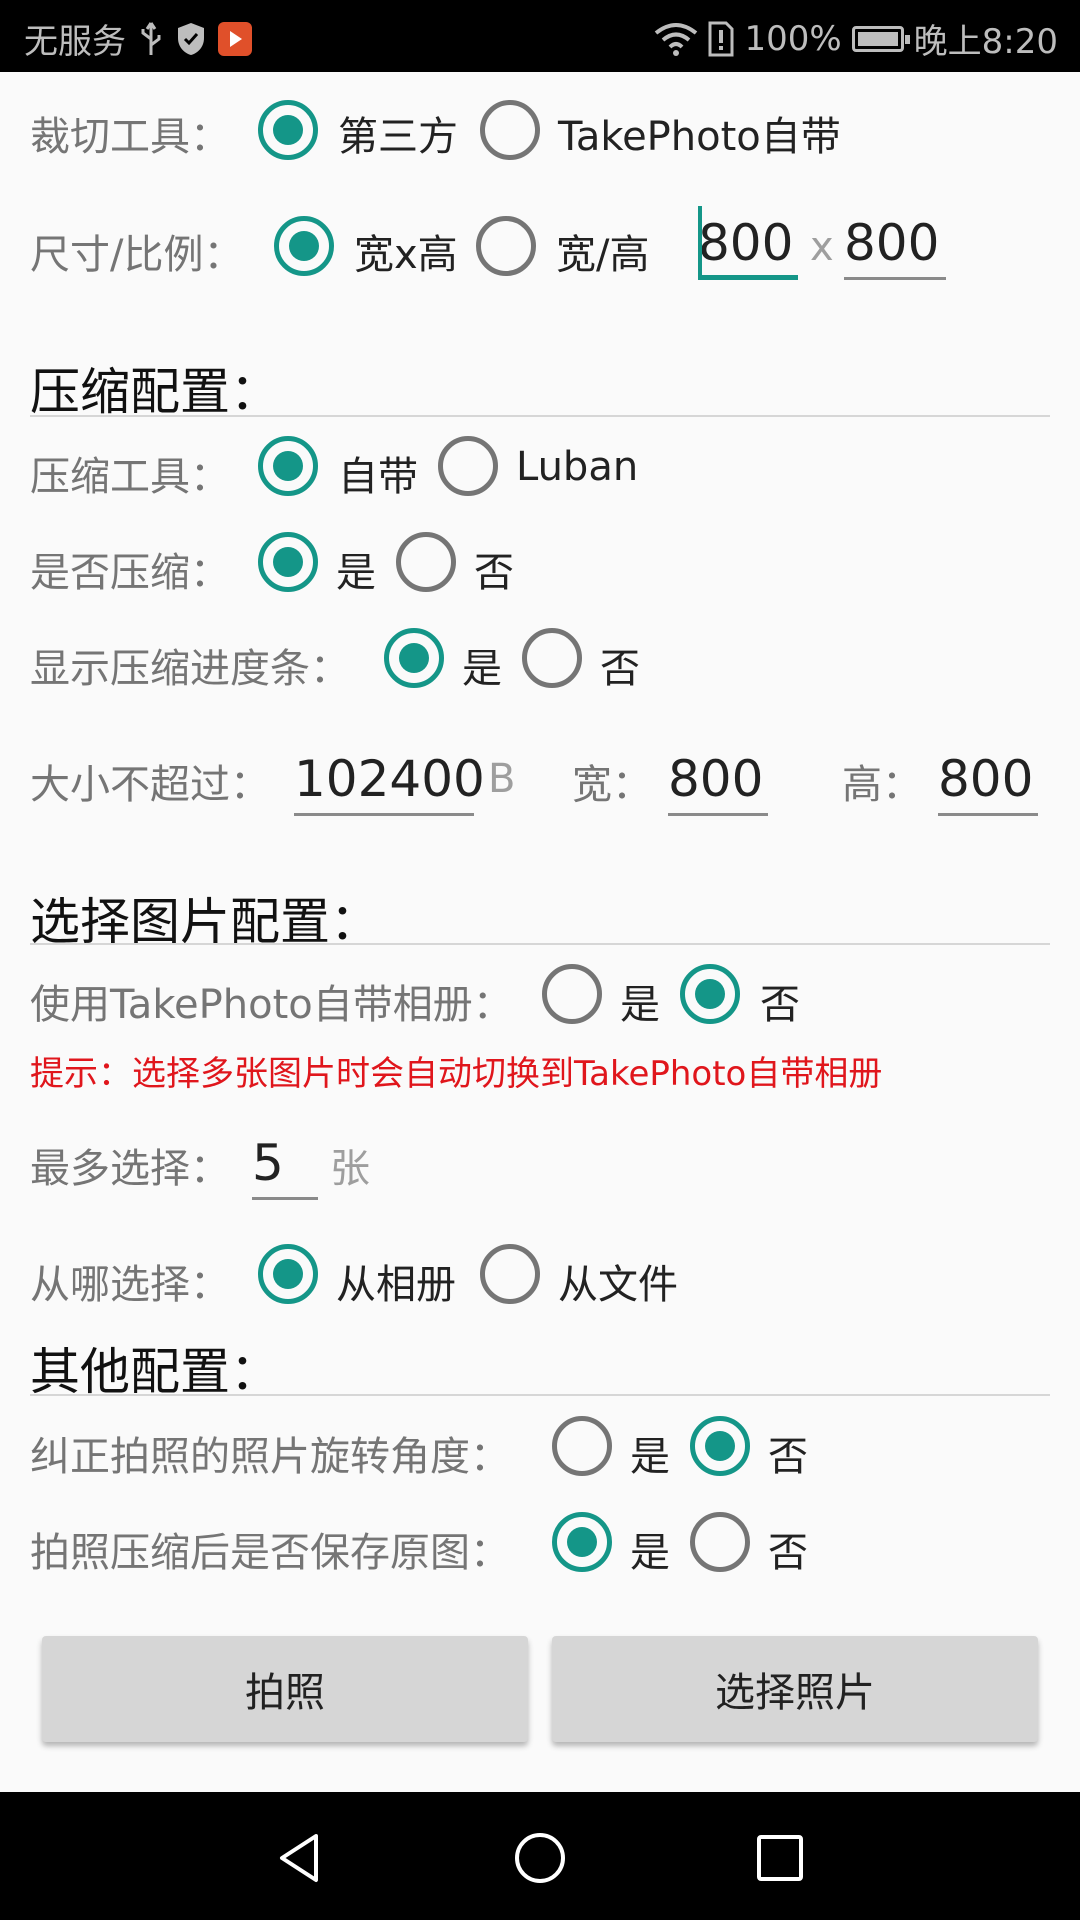 The height and width of the screenshot is (1920, 1080). I want to click on compress-width-label: 宽：, so click(612, 785).